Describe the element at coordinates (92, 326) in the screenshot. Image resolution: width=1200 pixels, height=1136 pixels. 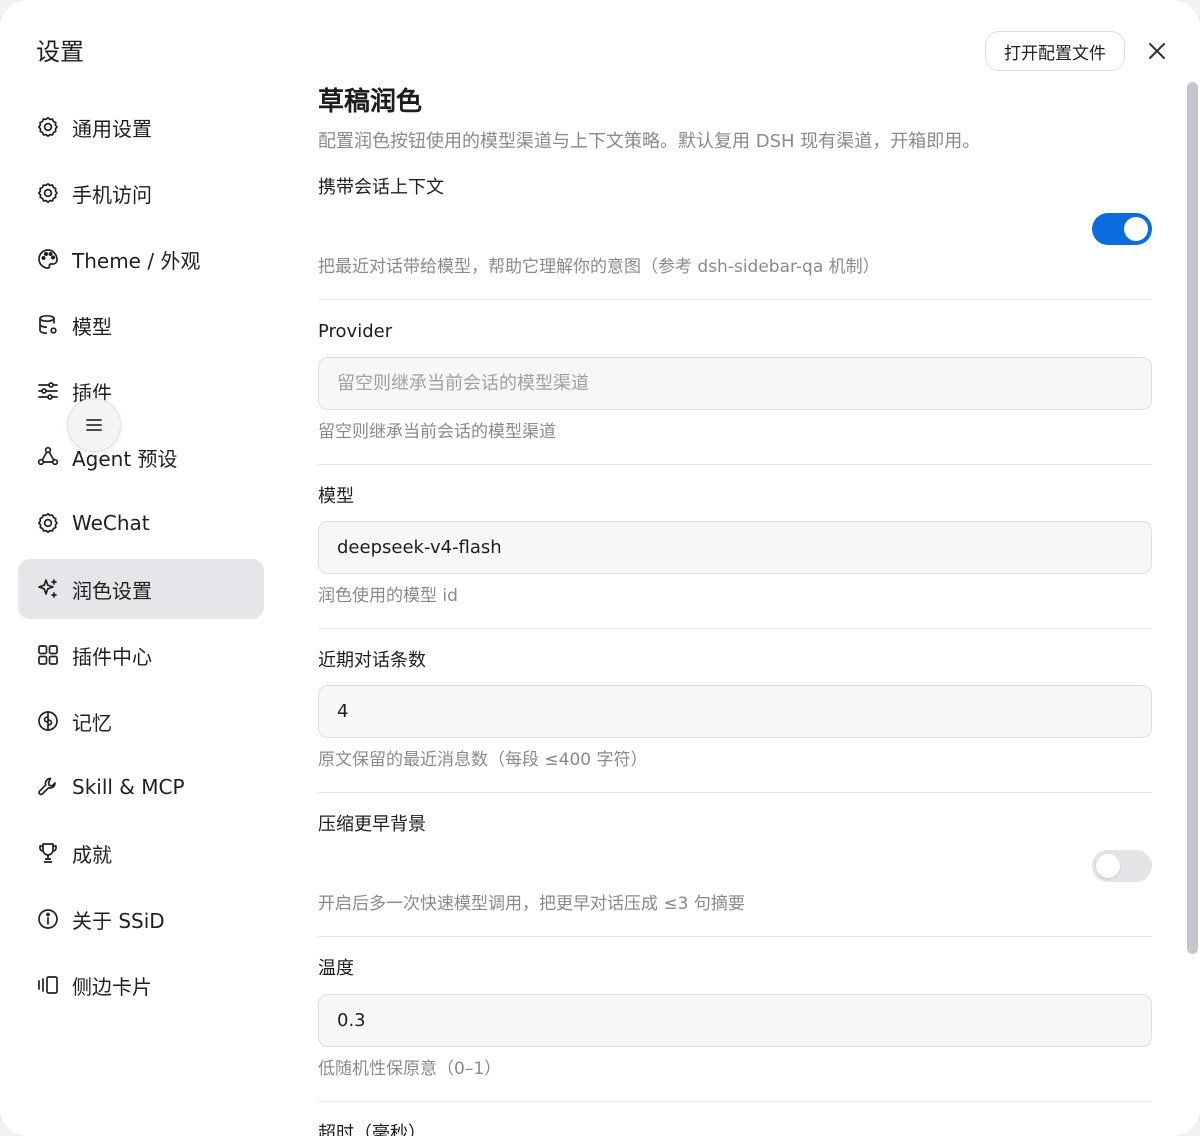
I see `sidebar-item-label: 模型` at that location.